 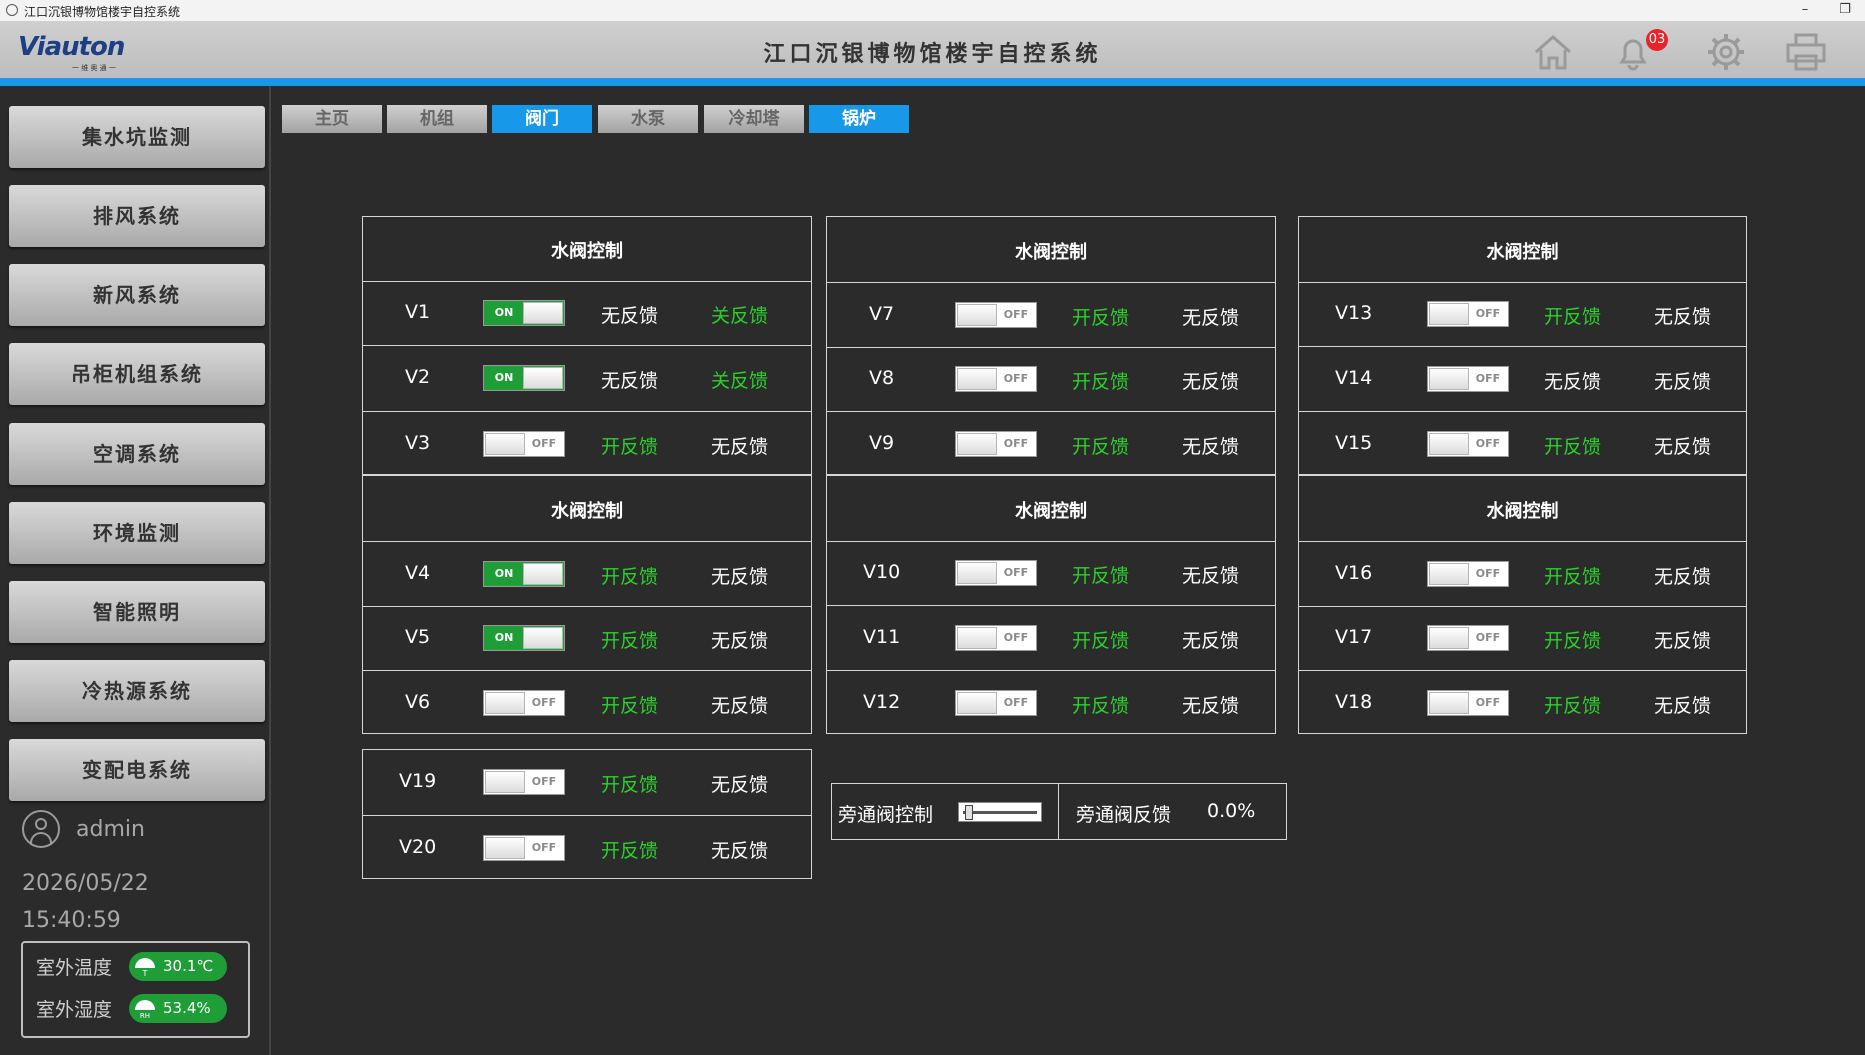 What do you see at coordinates (137, 137) in the screenshot?
I see `sidebar-item-sump-monitor: 集水坑监测` at bounding box center [137, 137].